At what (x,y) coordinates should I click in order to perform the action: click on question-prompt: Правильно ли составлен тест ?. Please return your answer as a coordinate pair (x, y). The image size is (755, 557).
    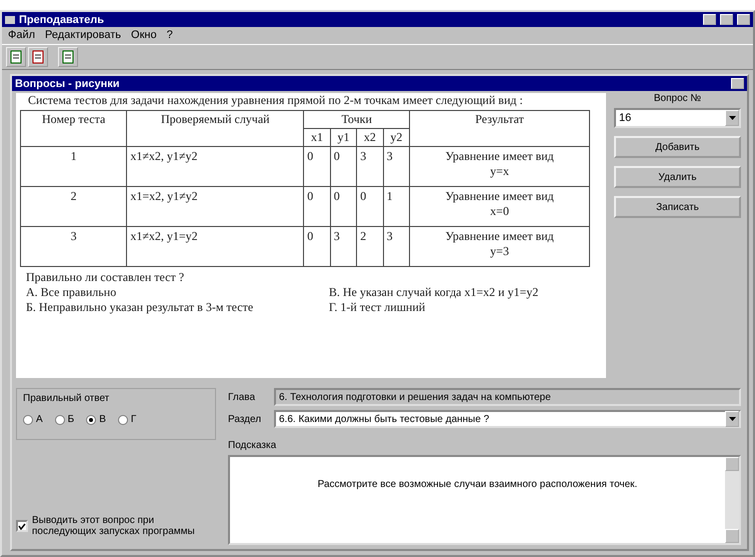
    Looking at the image, I should click on (106, 277).